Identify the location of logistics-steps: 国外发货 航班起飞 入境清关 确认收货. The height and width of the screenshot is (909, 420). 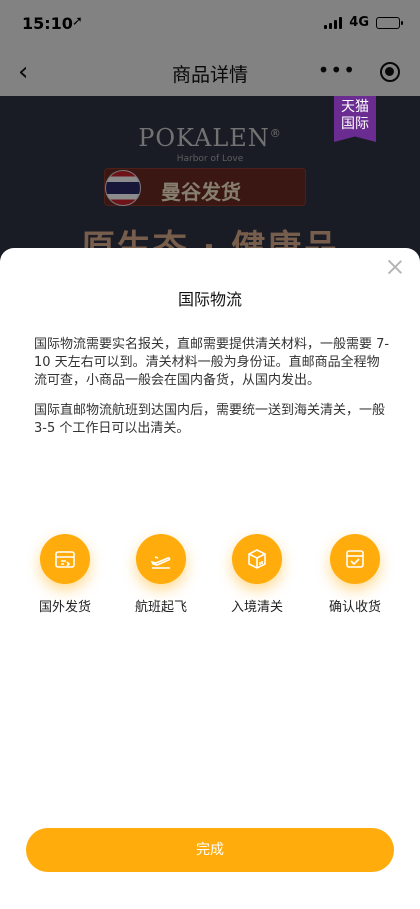
(210, 579).